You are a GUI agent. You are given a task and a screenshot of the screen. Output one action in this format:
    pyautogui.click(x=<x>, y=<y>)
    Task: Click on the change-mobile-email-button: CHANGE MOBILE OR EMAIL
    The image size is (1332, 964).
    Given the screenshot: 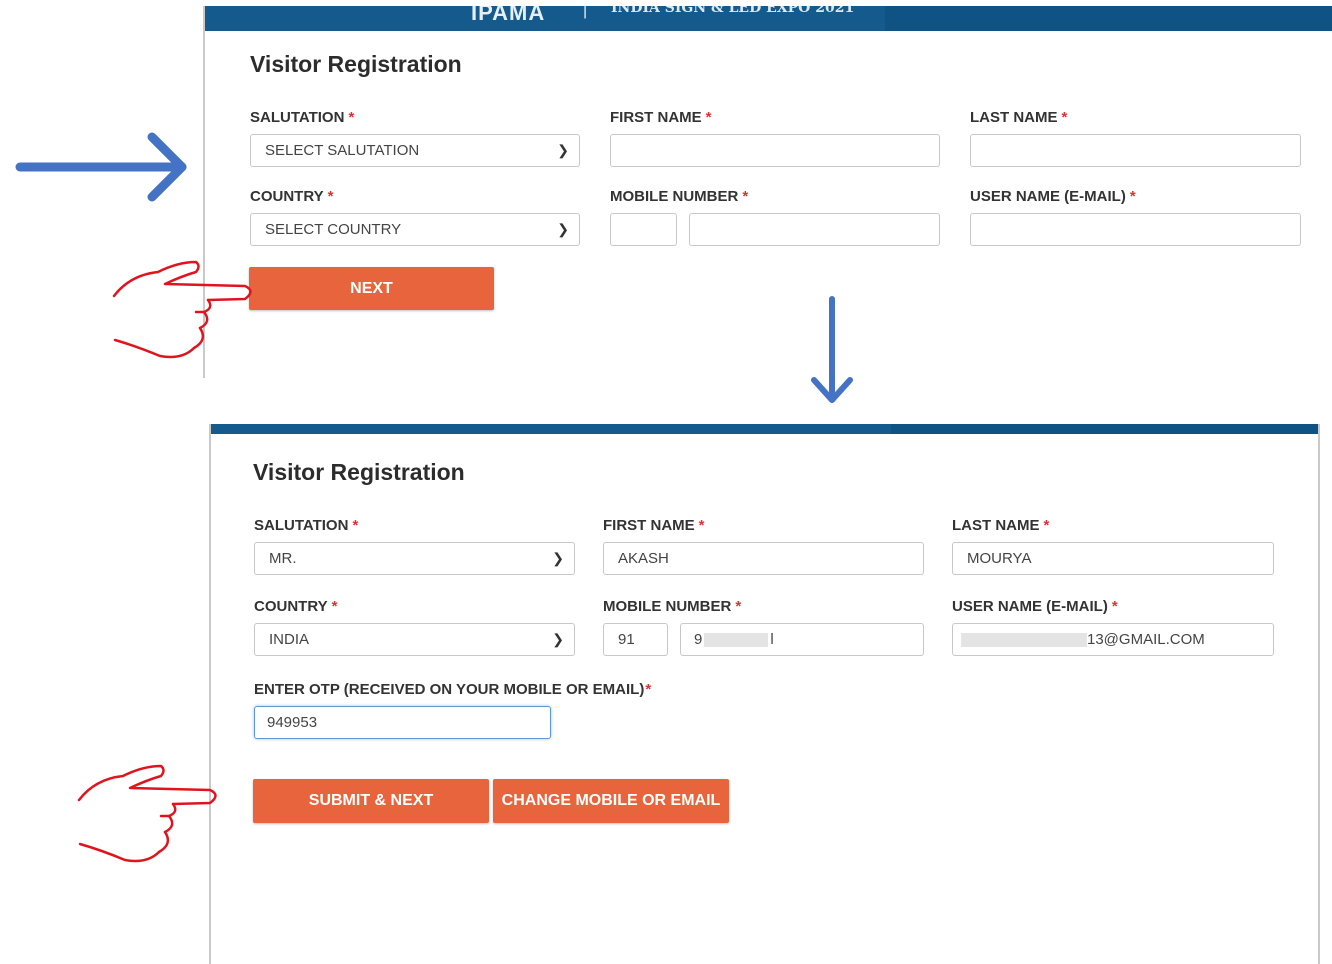 What is the action you would take?
    pyautogui.click(x=611, y=801)
    